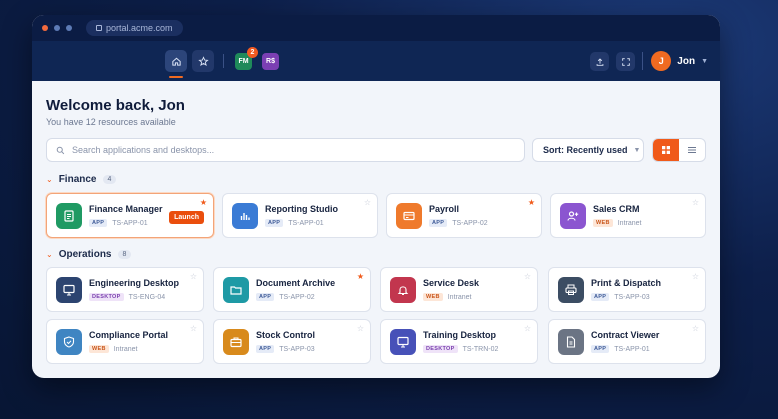 Image resolution: width=778 pixels, height=419 pixels. I want to click on view-toggle, so click(679, 150).